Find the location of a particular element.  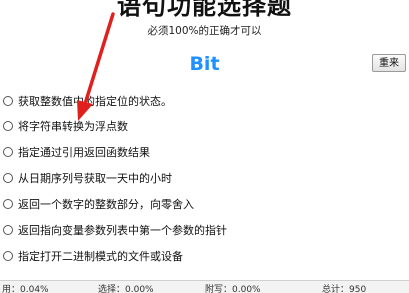

option-label: 获取整数值中的指定位的状态。 is located at coordinates (95, 101).